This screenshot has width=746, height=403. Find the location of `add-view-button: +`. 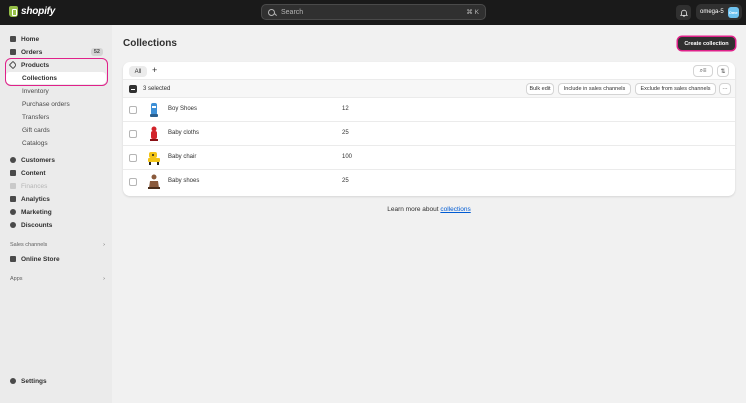

add-view-button: + is located at coordinates (154, 70).